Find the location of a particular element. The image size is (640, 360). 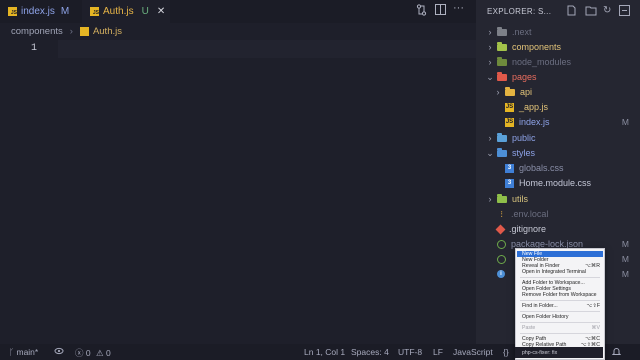

indentation: Spaces: 4 is located at coordinates (370, 352).